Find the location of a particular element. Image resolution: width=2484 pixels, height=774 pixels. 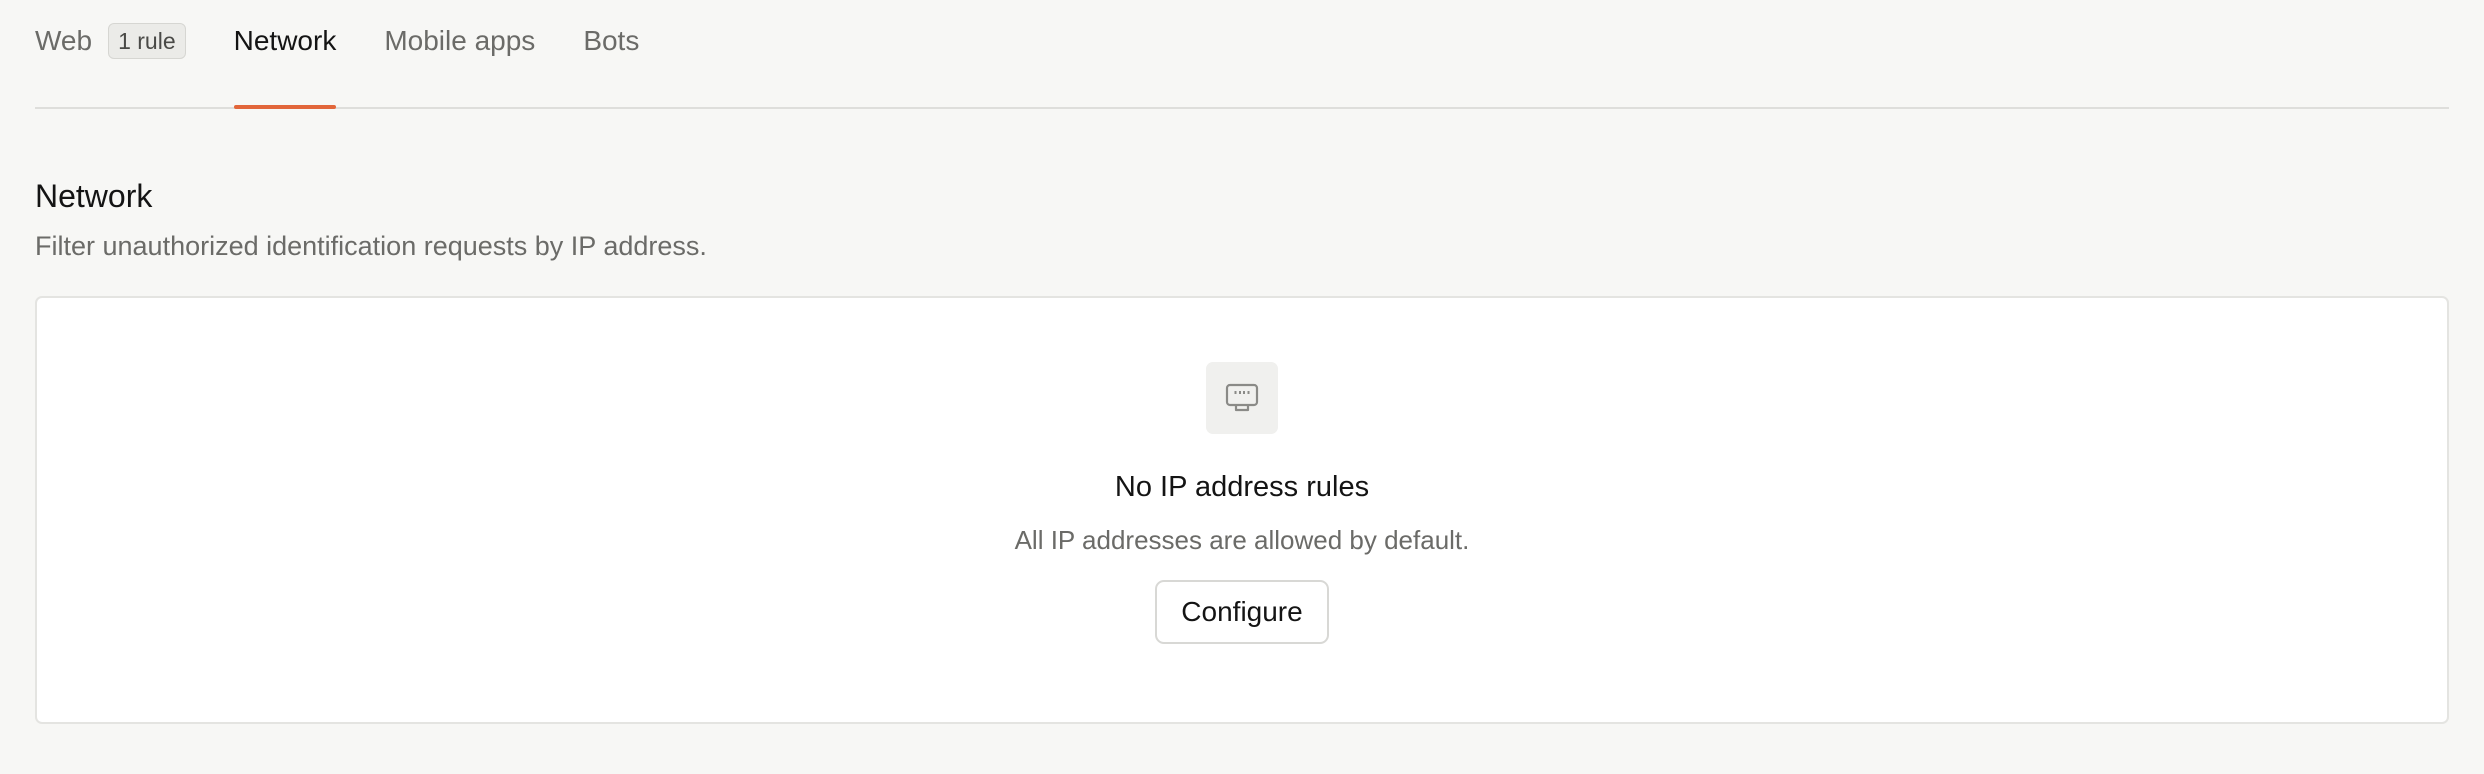

tab-bots: Bots is located at coordinates (611, 53).